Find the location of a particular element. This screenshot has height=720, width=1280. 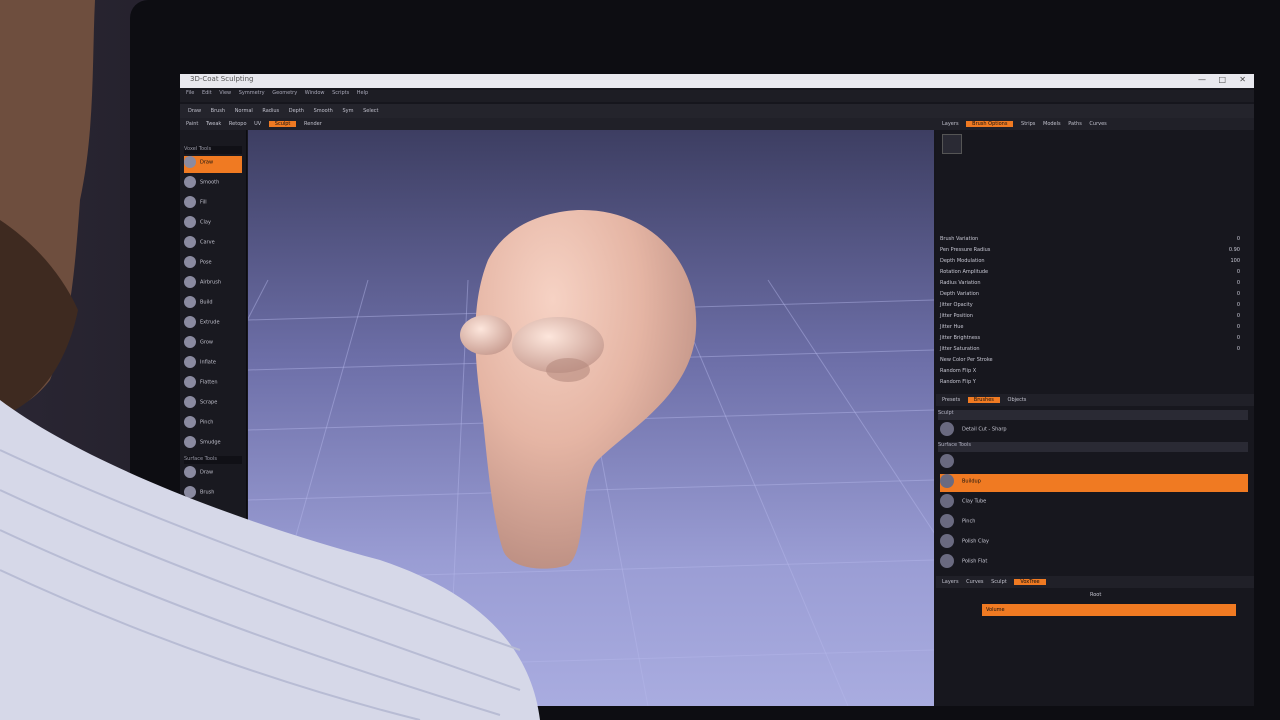

tab-objects: Objects is located at coordinates (1017, 400).